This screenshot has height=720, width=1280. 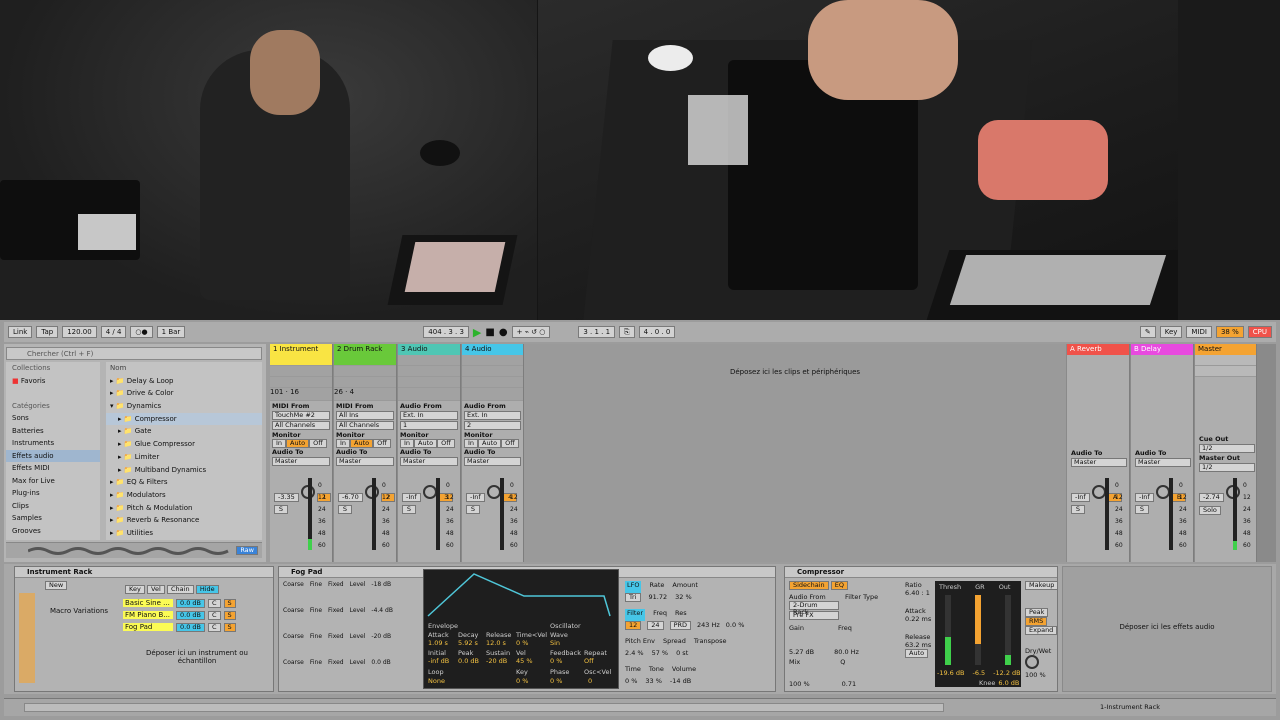 I want to click on device-title: Compressor, so click(x=921, y=572).